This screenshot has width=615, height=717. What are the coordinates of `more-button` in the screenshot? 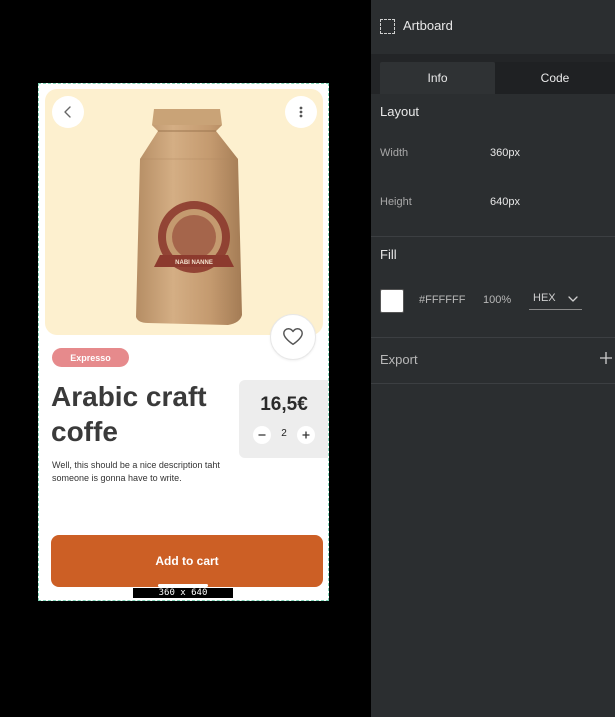 It's located at (301, 112).